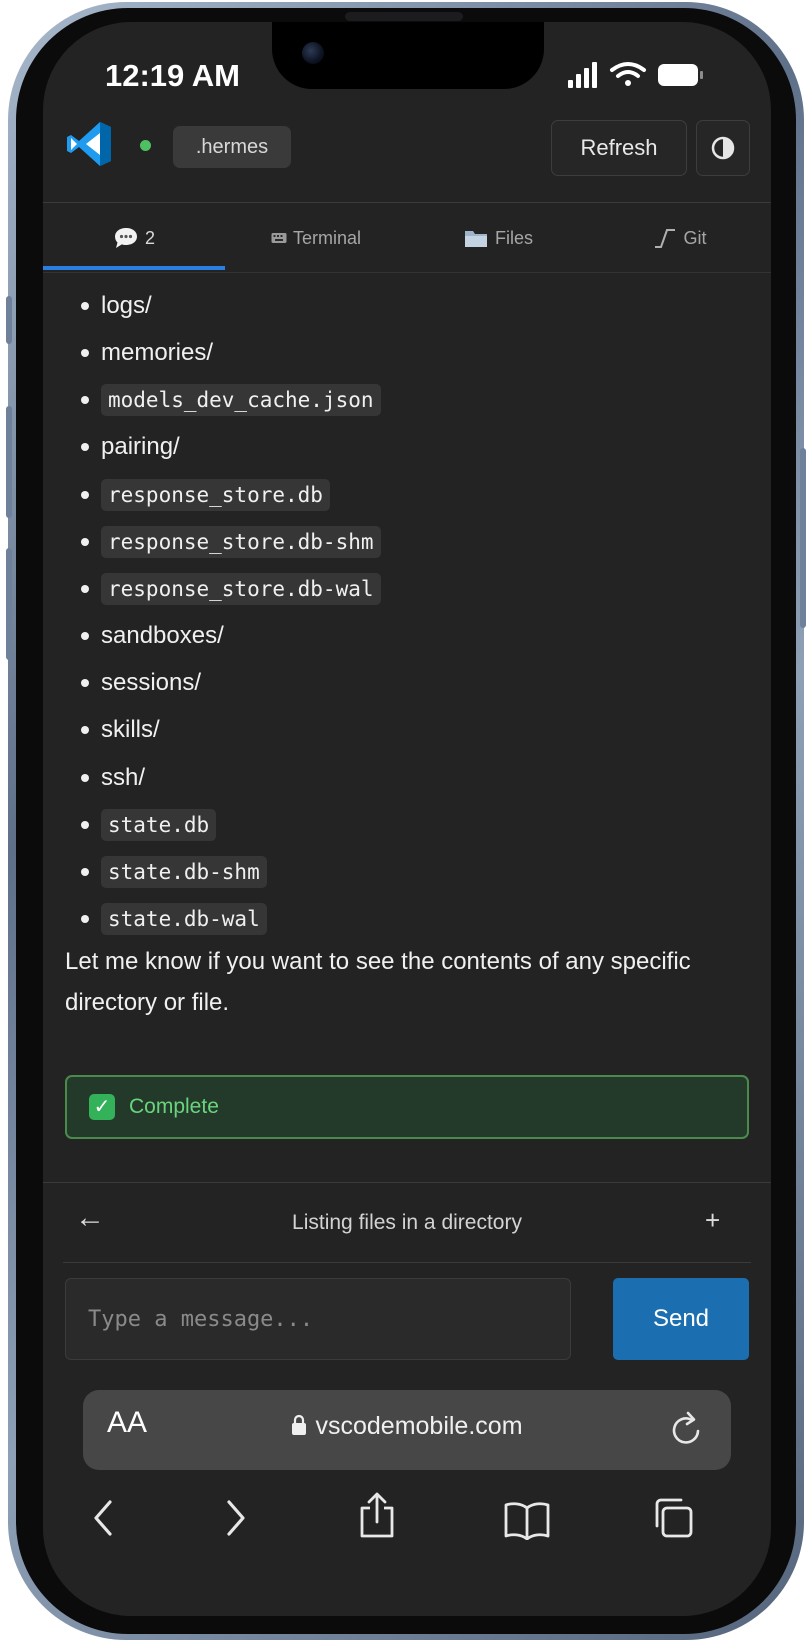 This screenshot has width=810, height=1644. Describe the element at coordinates (407, 1107) in the screenshot. I see `completion-status-banner: ✓ Complete` at that location.